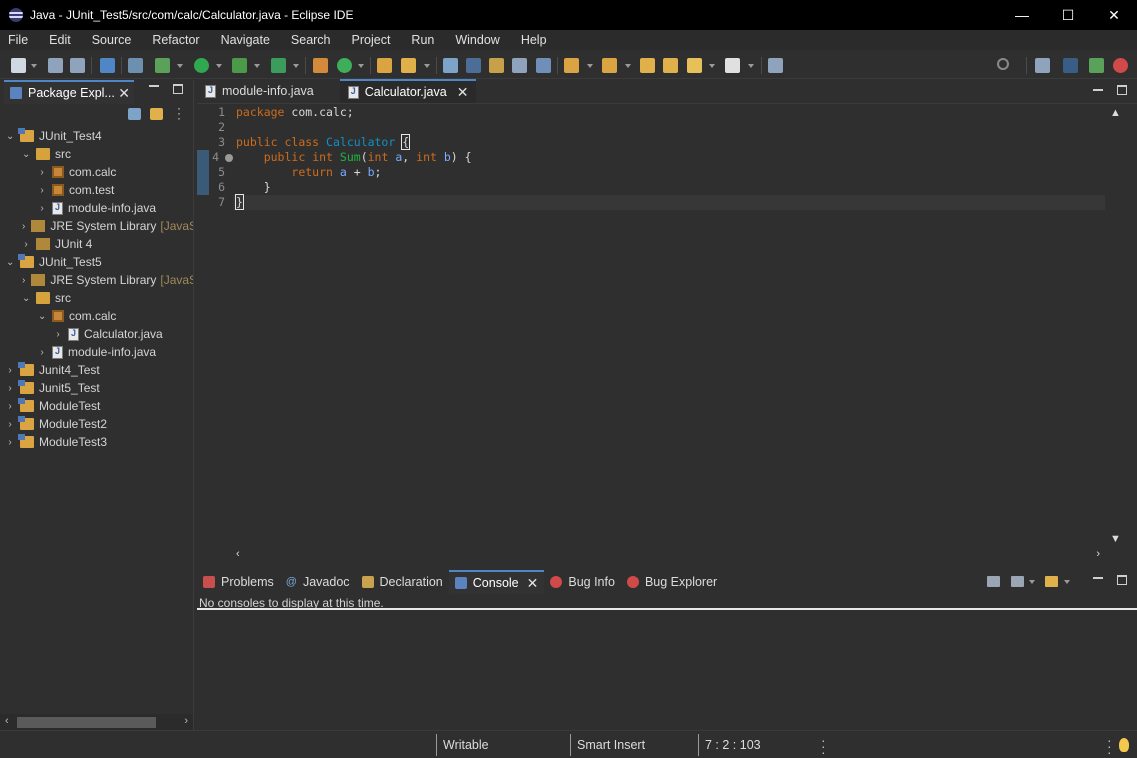 The image size is (1137, 758). What do you see at coordinates (496, 65) in the screenshot?
I see `toggle-word-wrap-icon` at bounding box center [496, 65].